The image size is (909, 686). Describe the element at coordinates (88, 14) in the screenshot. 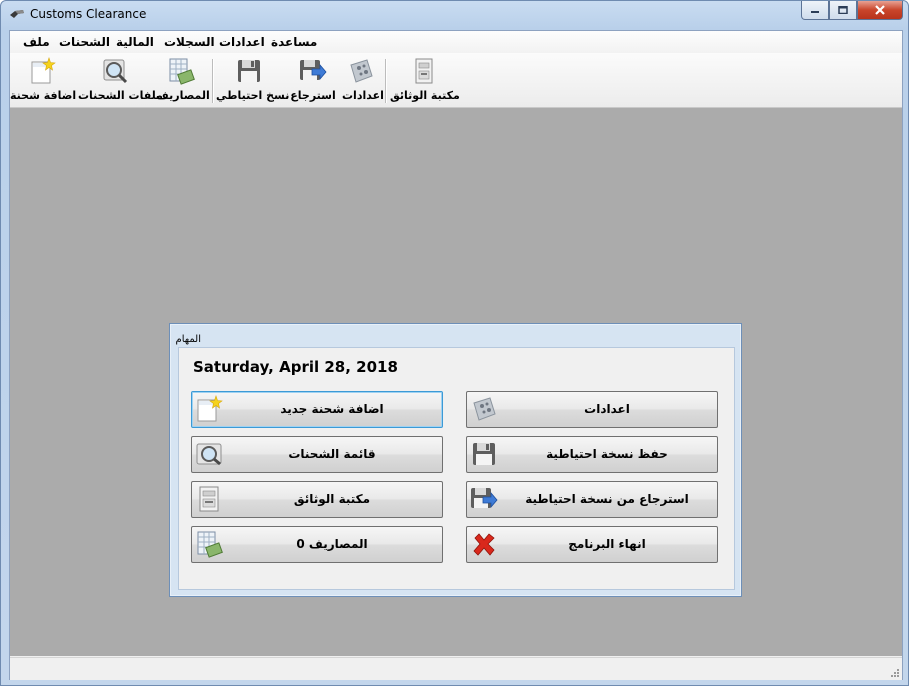

I see `window-title: Customs Clearance` at that location.